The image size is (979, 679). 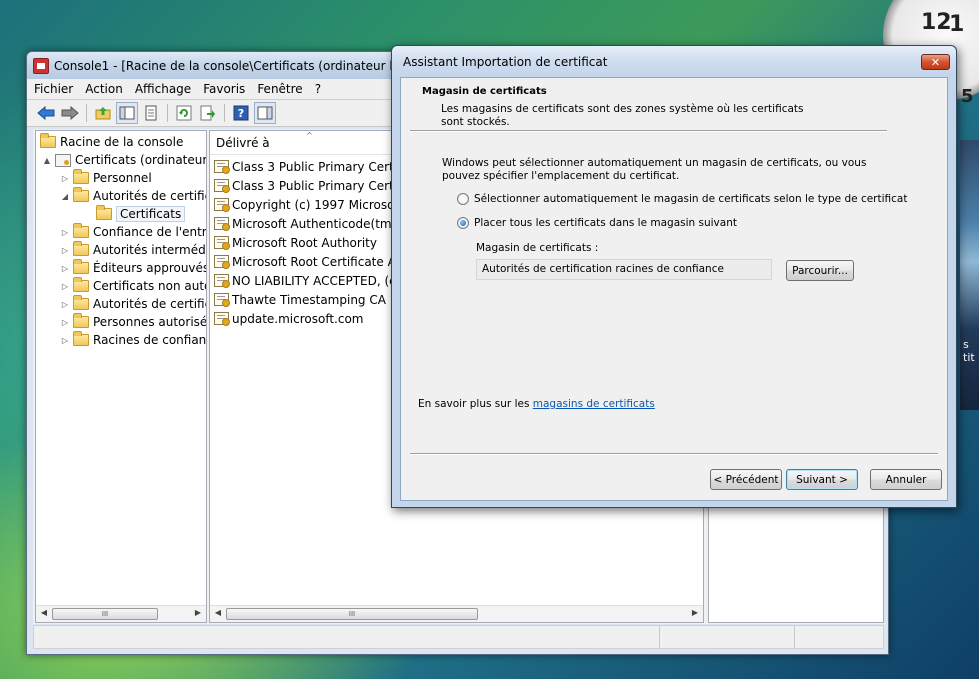 I want to click on radio-button-manual-selected, so click(x=463, y=223).